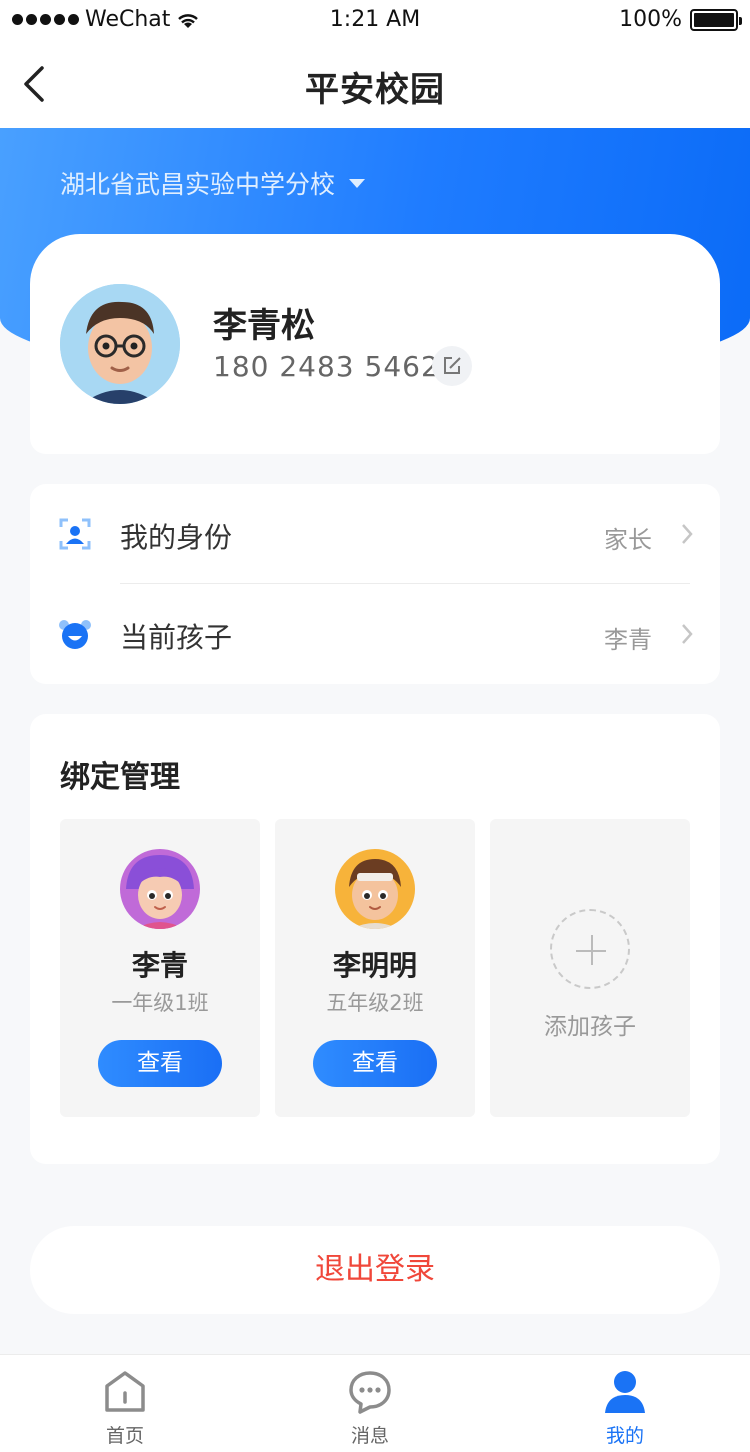 This screenshot has height=1452, width=750. What do you see at coordinates (75, 634) in the screenshot?
I see `child-face-icon` at bounding box center [75, 634].